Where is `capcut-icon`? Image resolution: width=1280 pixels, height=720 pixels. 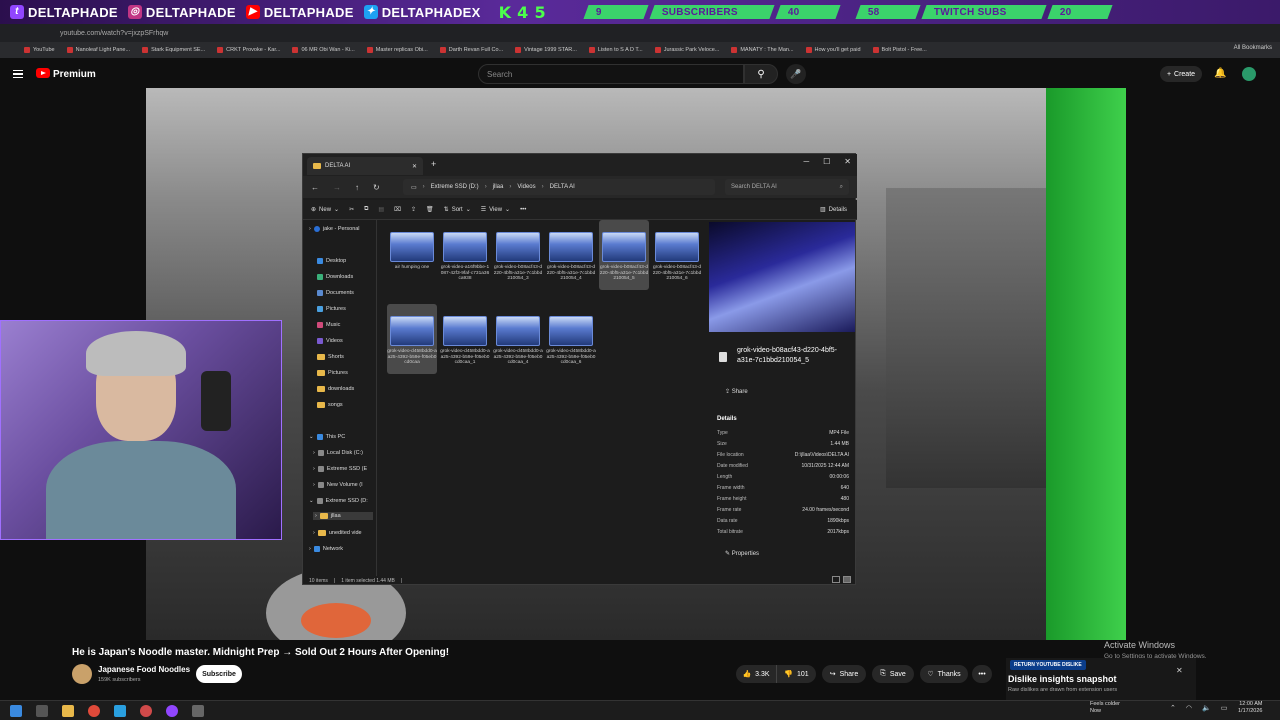
capcut-icon is located at coordinates (198, 710).